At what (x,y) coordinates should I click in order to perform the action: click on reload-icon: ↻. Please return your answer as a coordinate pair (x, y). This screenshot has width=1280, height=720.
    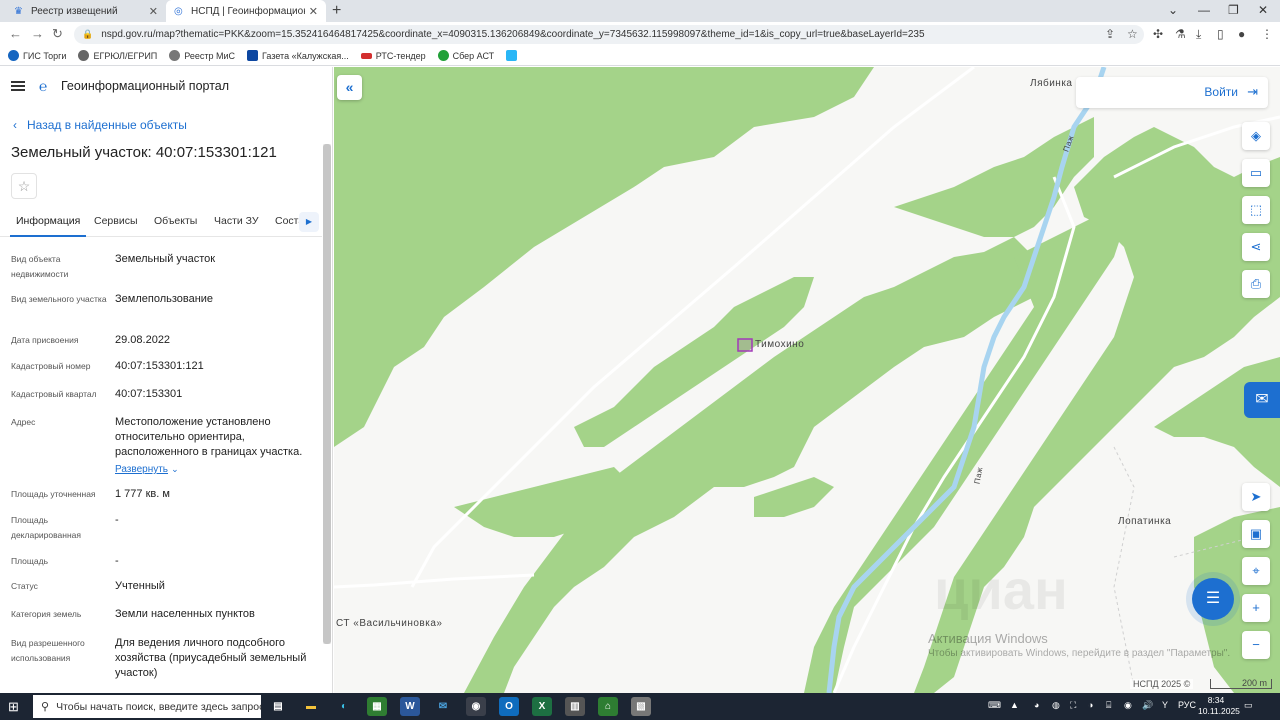
    Looking at the image, I should click on (57, 34).